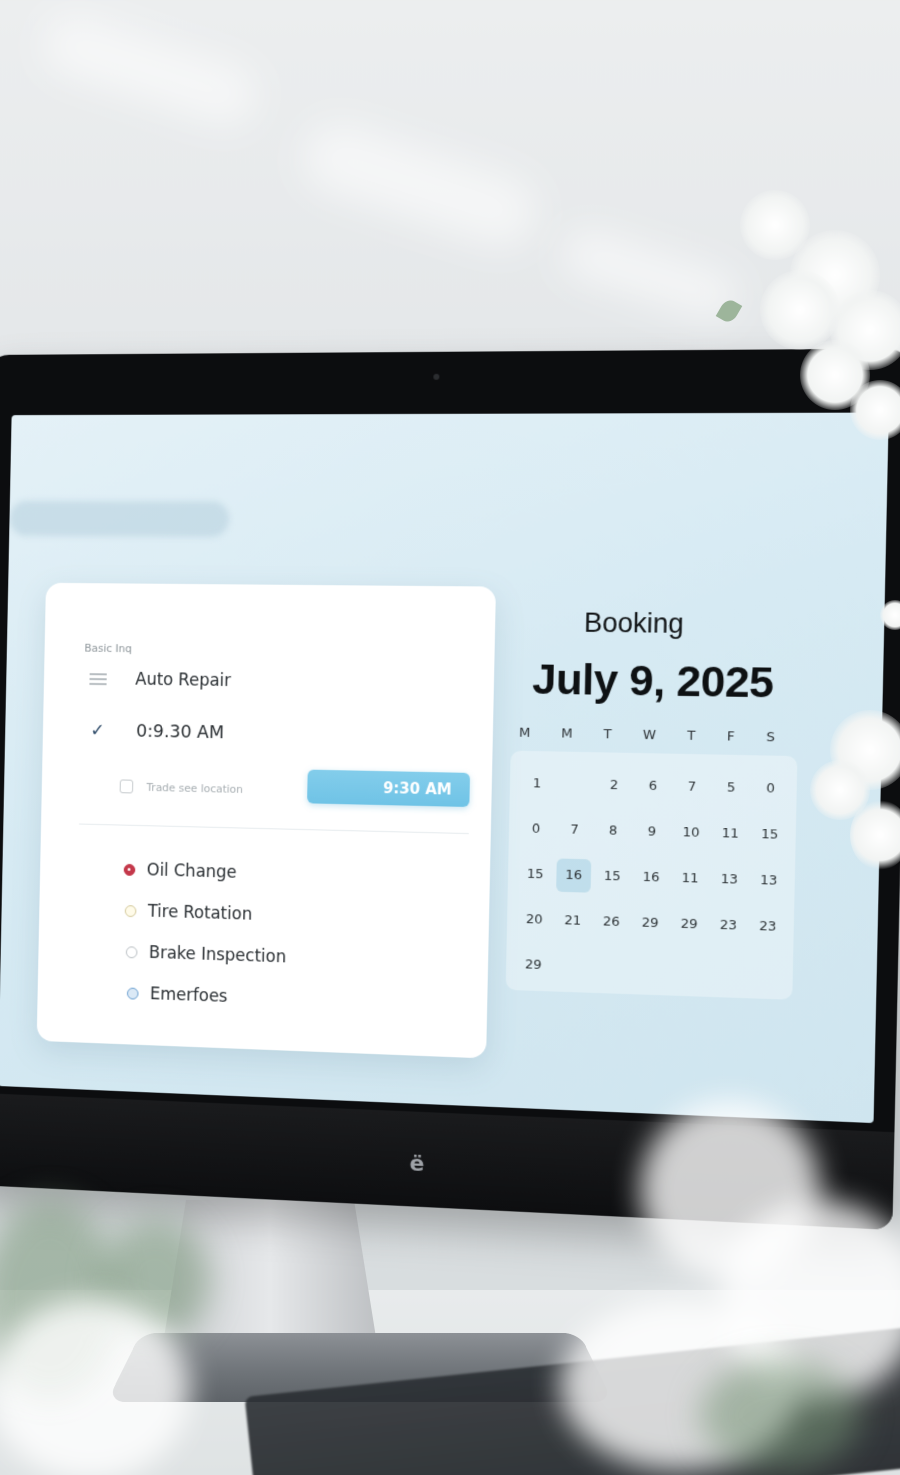 The width and height of the screenshot is (900, 1475). Describe the element at coordinates (572, 921) in the screenshot. I see `calendar-day: 21` at that location.